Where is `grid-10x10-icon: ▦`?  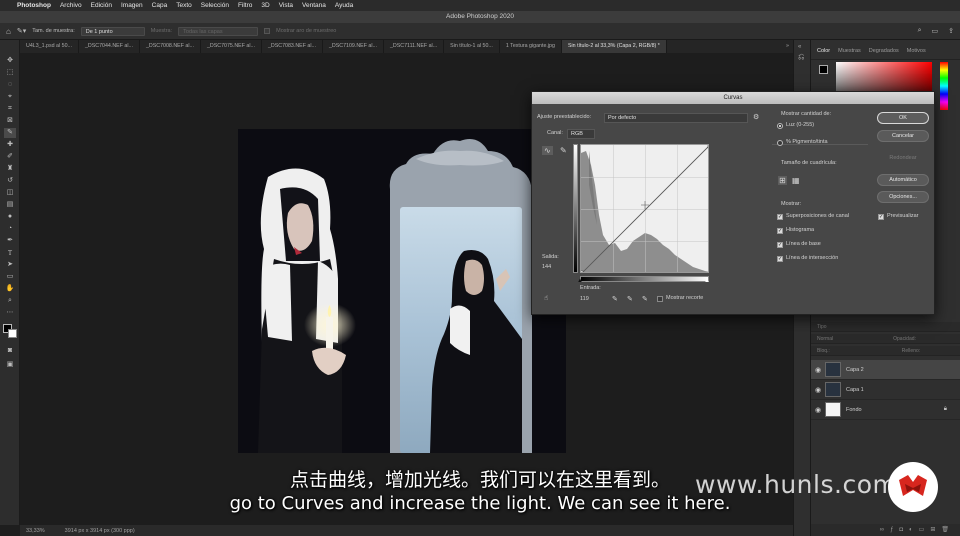
grid-10x10-icon: ▦ is located at coordinates (796, 180).